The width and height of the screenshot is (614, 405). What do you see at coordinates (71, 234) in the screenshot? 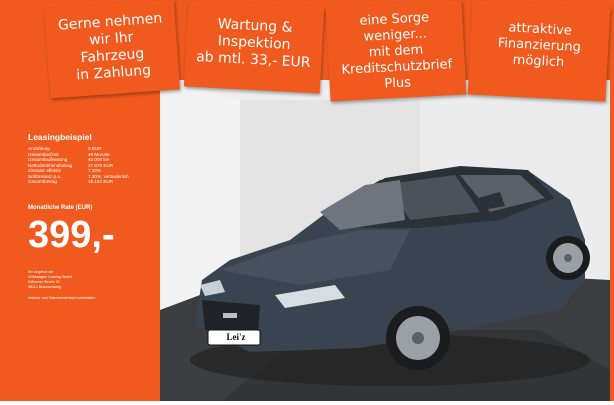
I see `monthly-price: 399,-` at bounding box center [71, 234].